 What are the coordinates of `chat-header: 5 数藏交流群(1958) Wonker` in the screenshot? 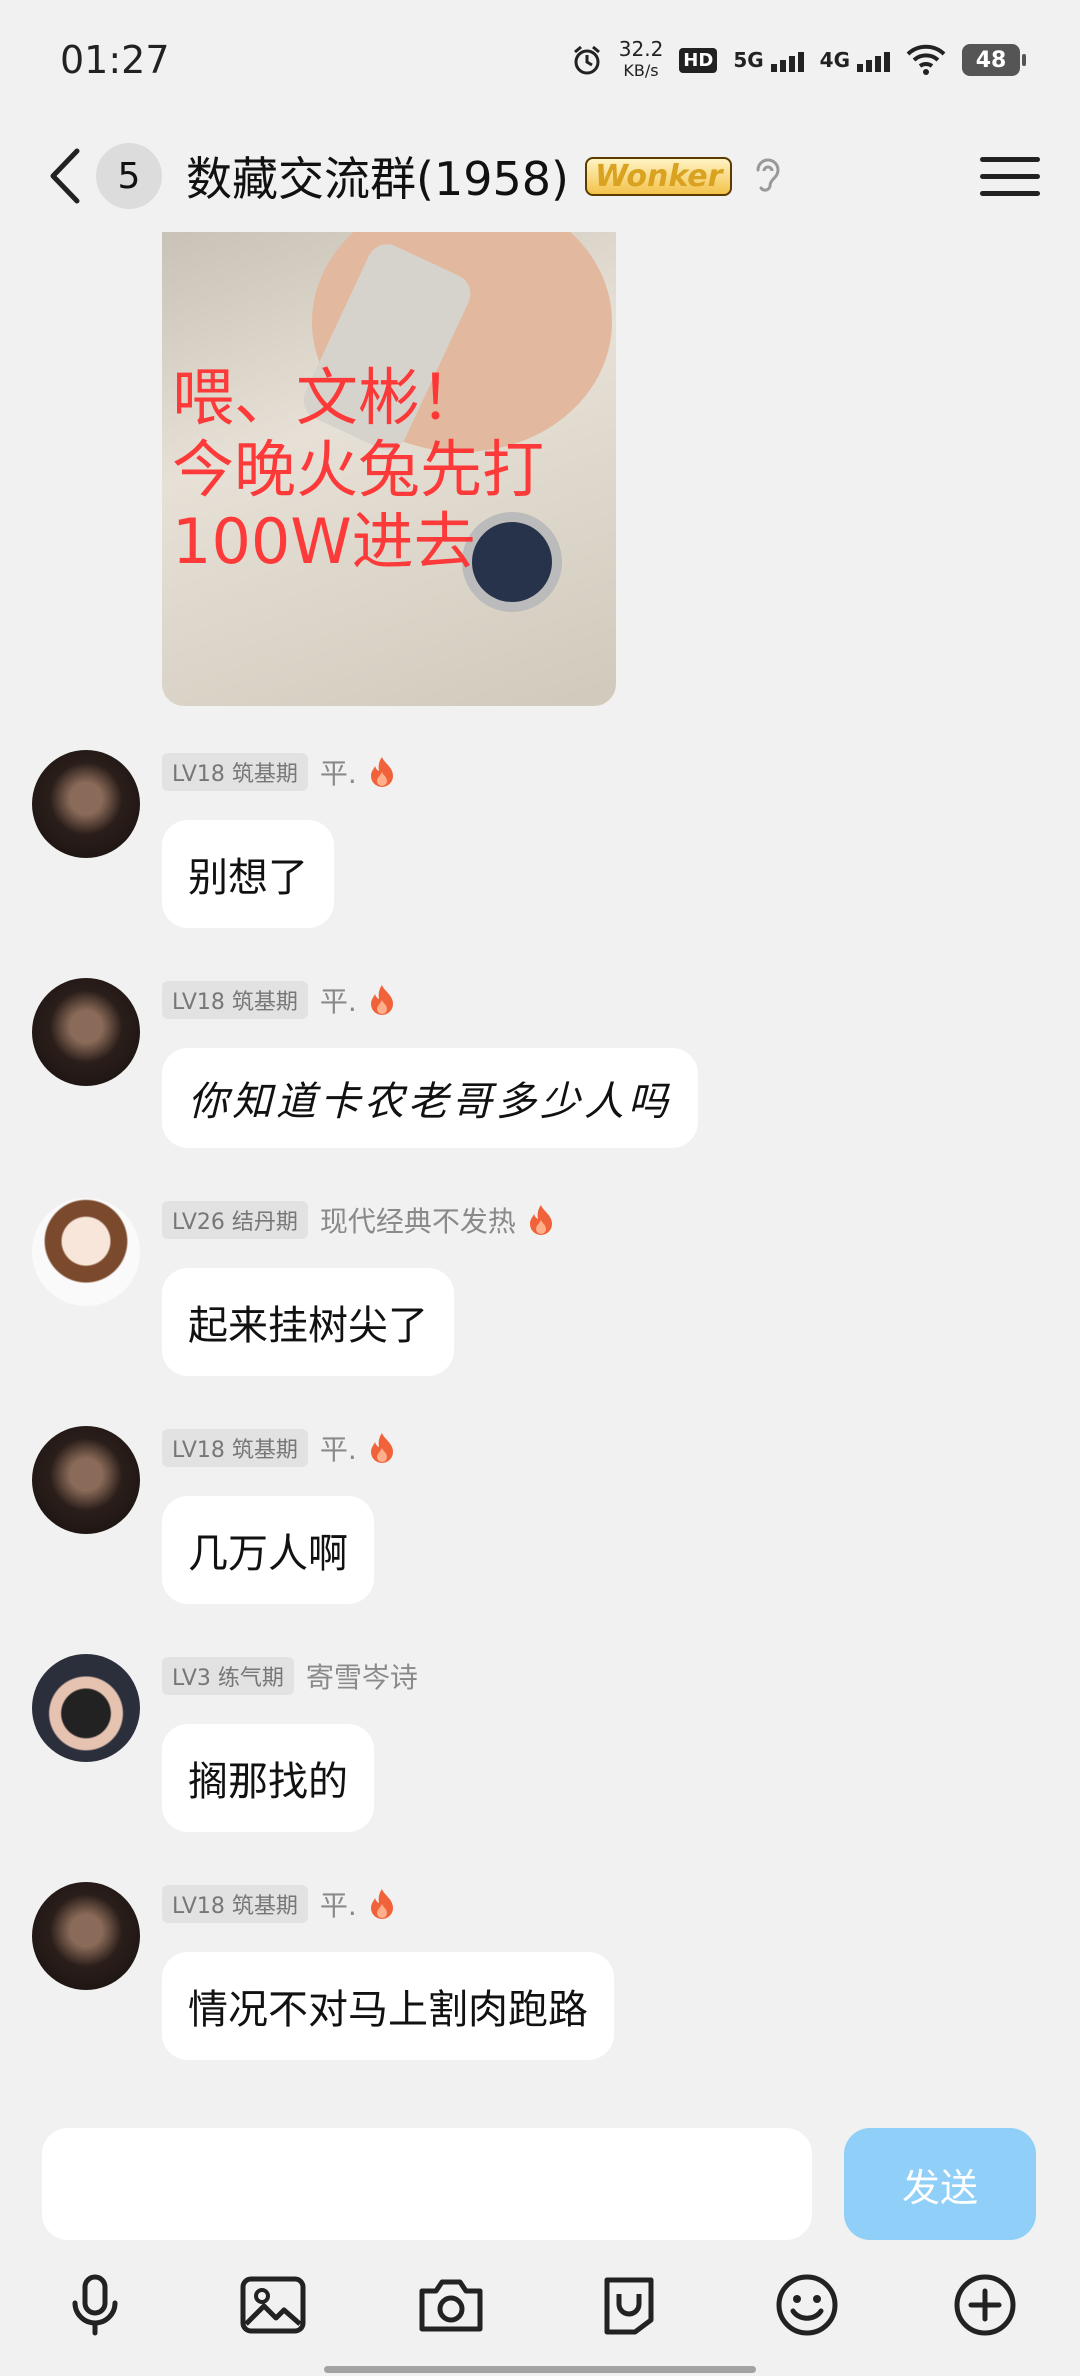 It's located at (540, 176).